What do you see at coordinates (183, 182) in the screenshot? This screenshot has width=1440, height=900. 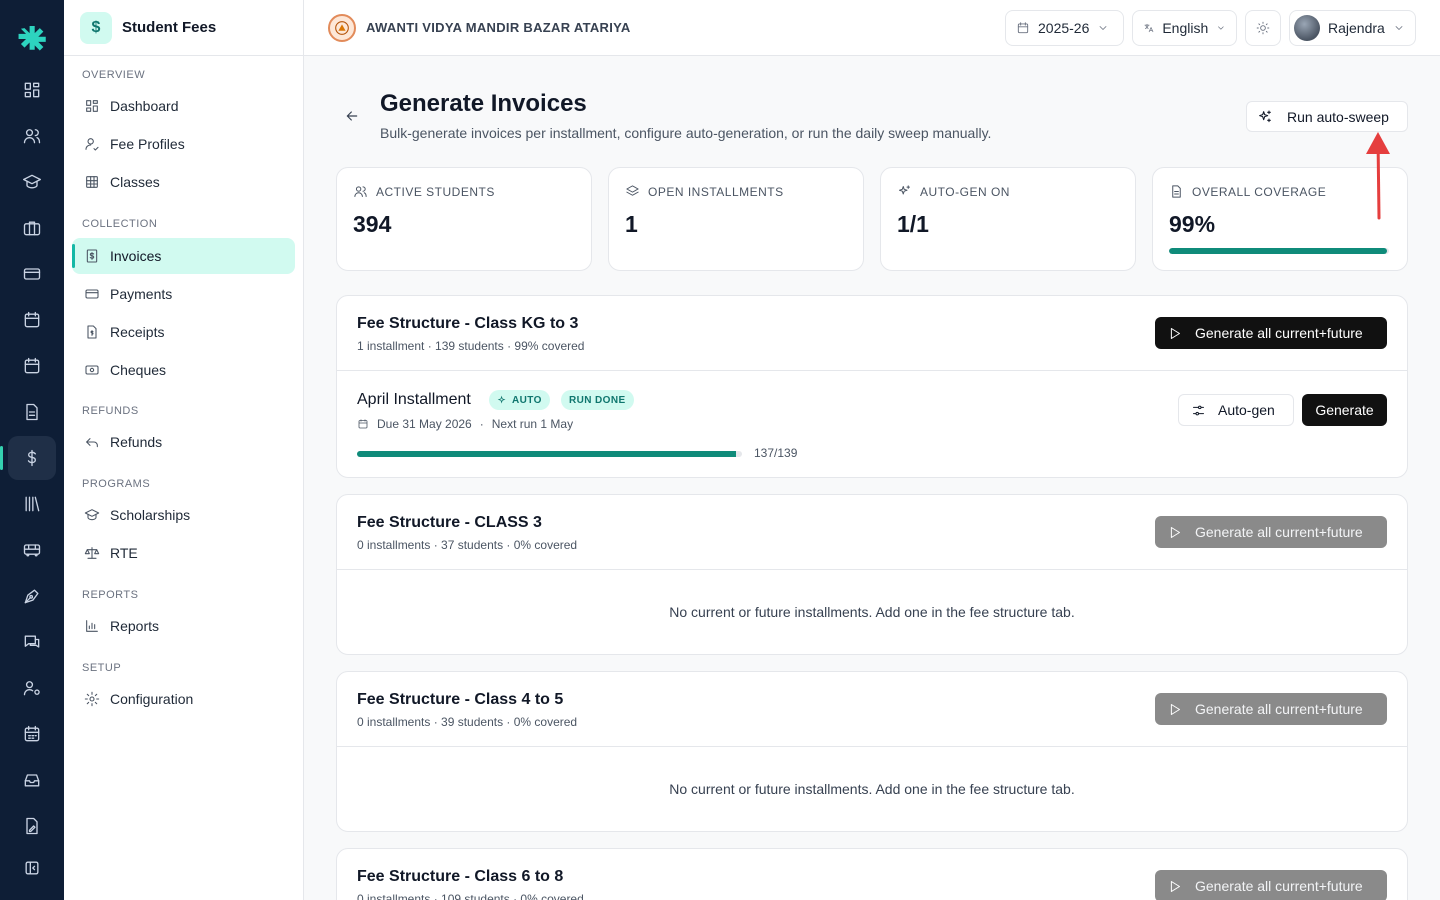 I see `sidebar-item-classes: Classes` at bounding box center [183, 182].